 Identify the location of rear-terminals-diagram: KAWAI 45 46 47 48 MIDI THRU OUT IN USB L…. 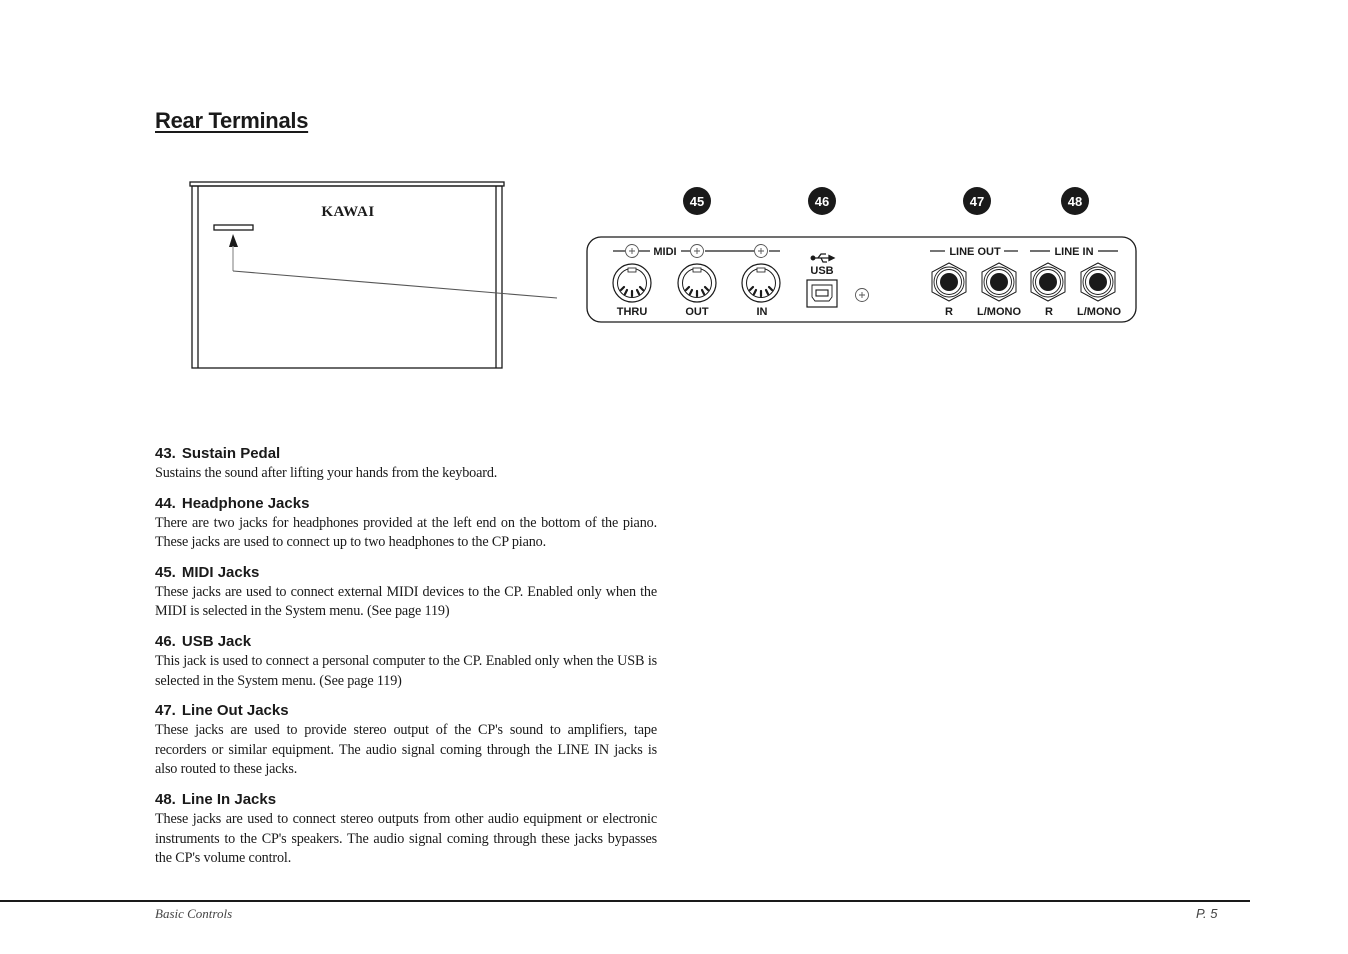
(663, 275).